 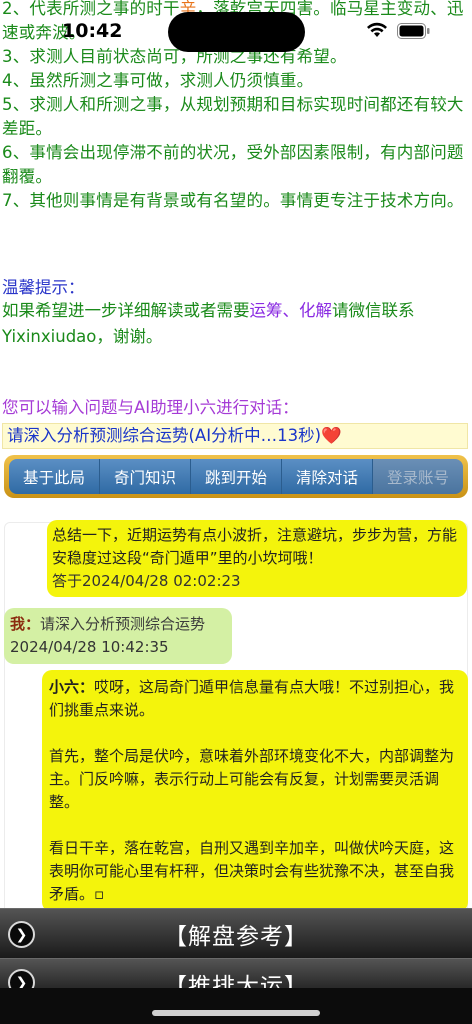 What do you see at coordinates (145, 476) in the screenshot?
I see `qimen-knowledge-button: 奇门知识` at bounding box center [145, 476].